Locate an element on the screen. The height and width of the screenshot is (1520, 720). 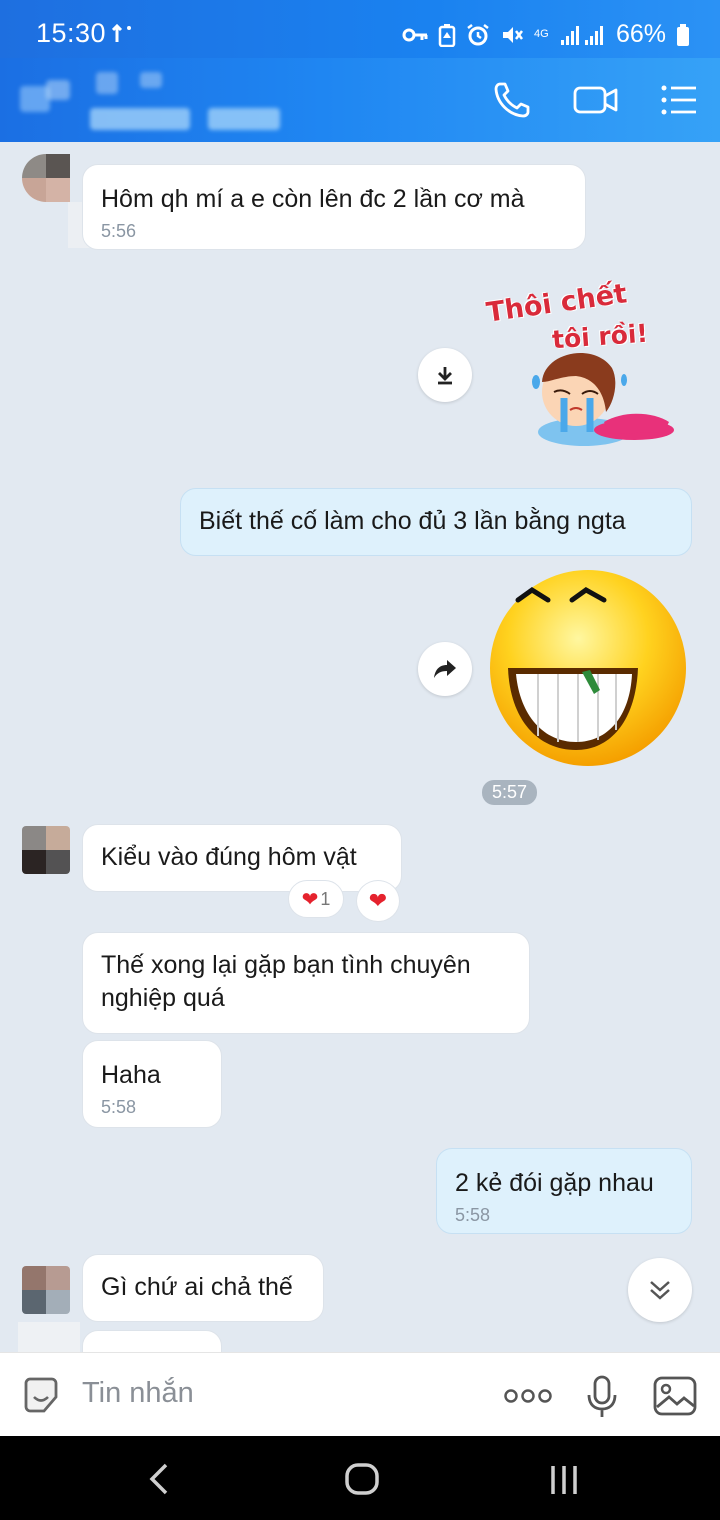
message-bubble-outgoing: 2 kẻ đói gặp nhau 5:58 is located at coordinates (564, 1191).